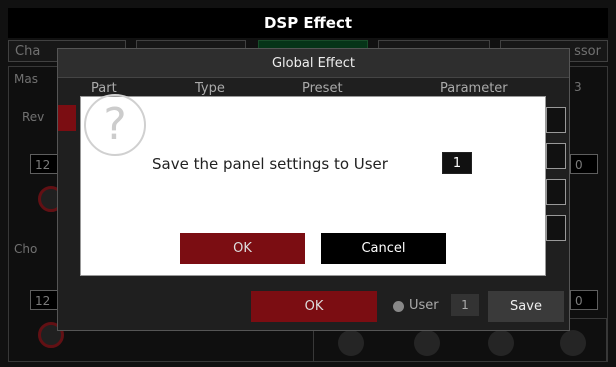 This screenshot has height=367, width=616. Describe the element at coordinates (526, 306) in the screenshot. I see `save-button: Save` at that location.